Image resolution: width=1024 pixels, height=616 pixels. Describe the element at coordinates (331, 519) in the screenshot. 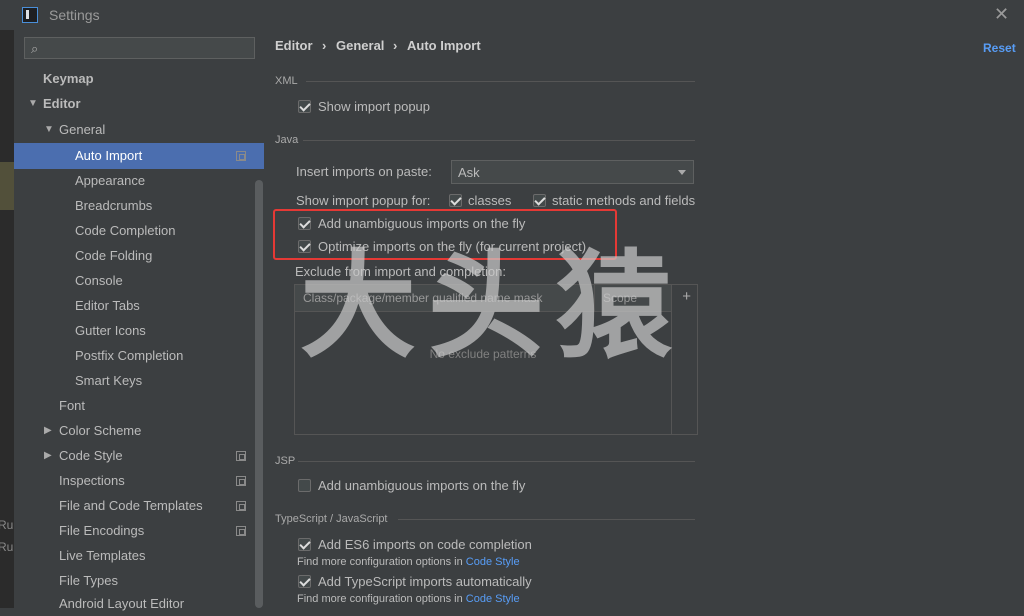

I see `section-label-typescript: TypeScript / JavaScript` at that location.